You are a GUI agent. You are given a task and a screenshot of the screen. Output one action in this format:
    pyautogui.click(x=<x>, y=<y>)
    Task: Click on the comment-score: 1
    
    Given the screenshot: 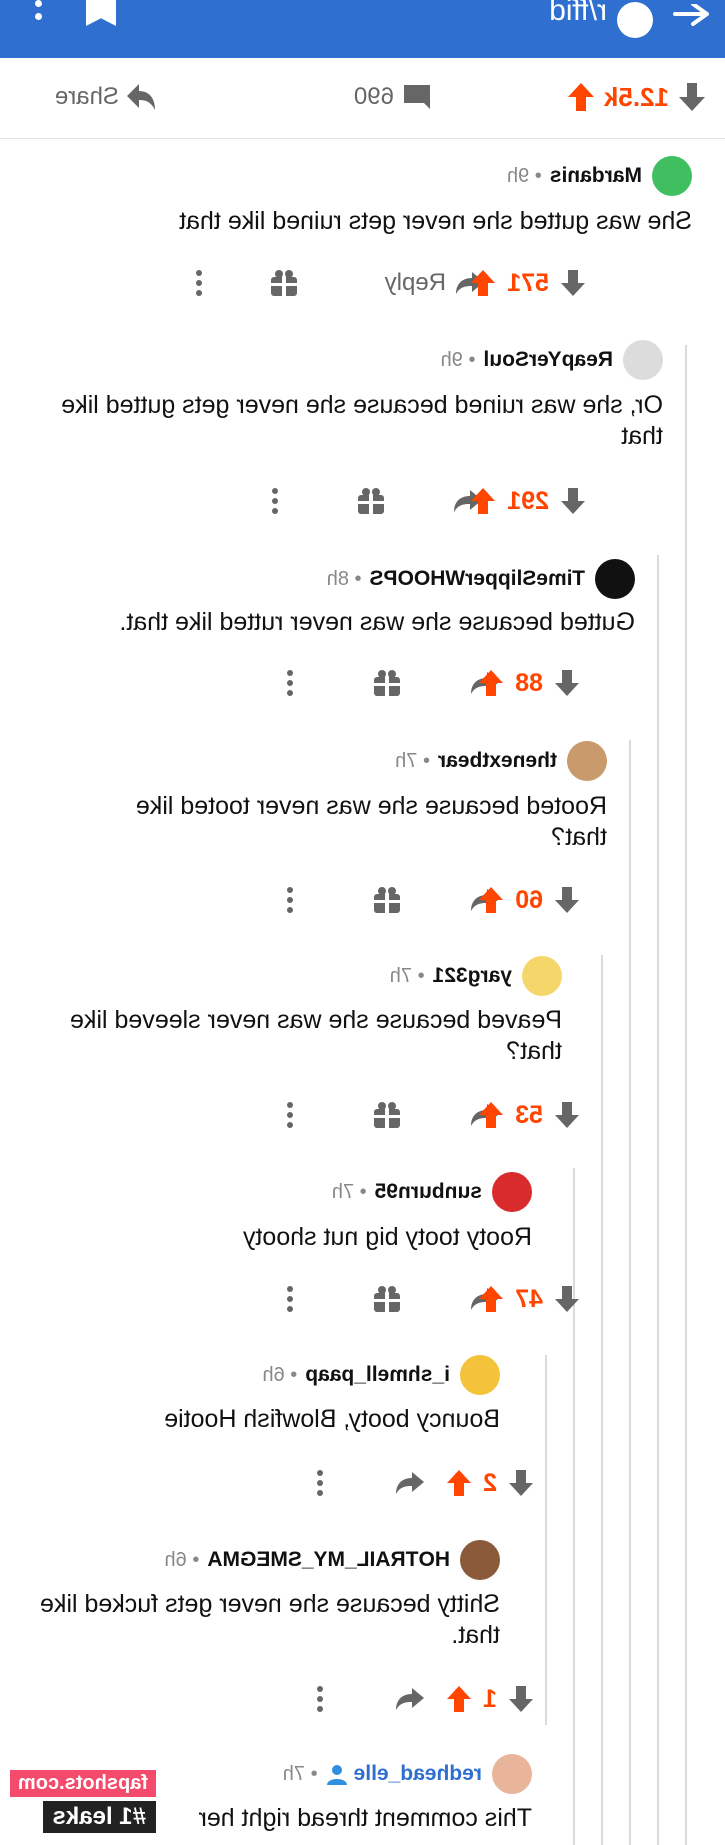 What is the action you would take?
    pyautogui.click(x=490, y=1698)
    